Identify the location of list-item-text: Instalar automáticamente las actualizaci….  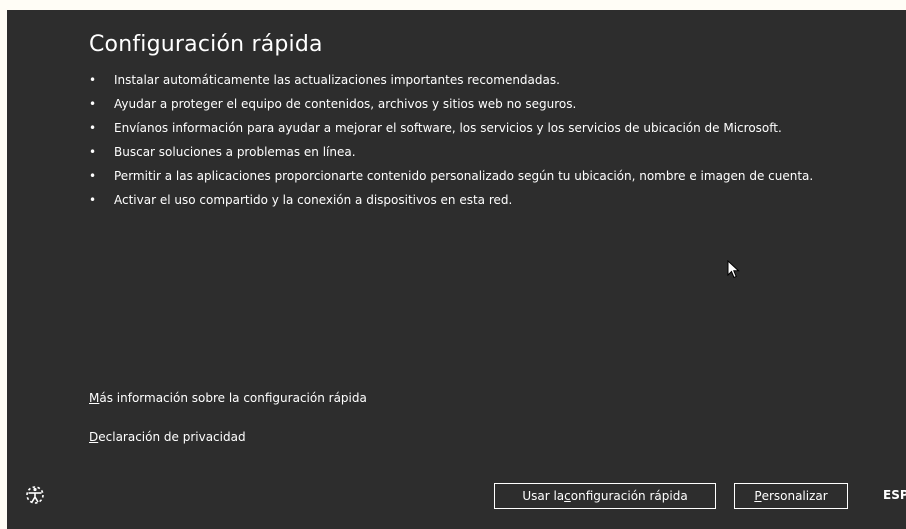
(337, 80).